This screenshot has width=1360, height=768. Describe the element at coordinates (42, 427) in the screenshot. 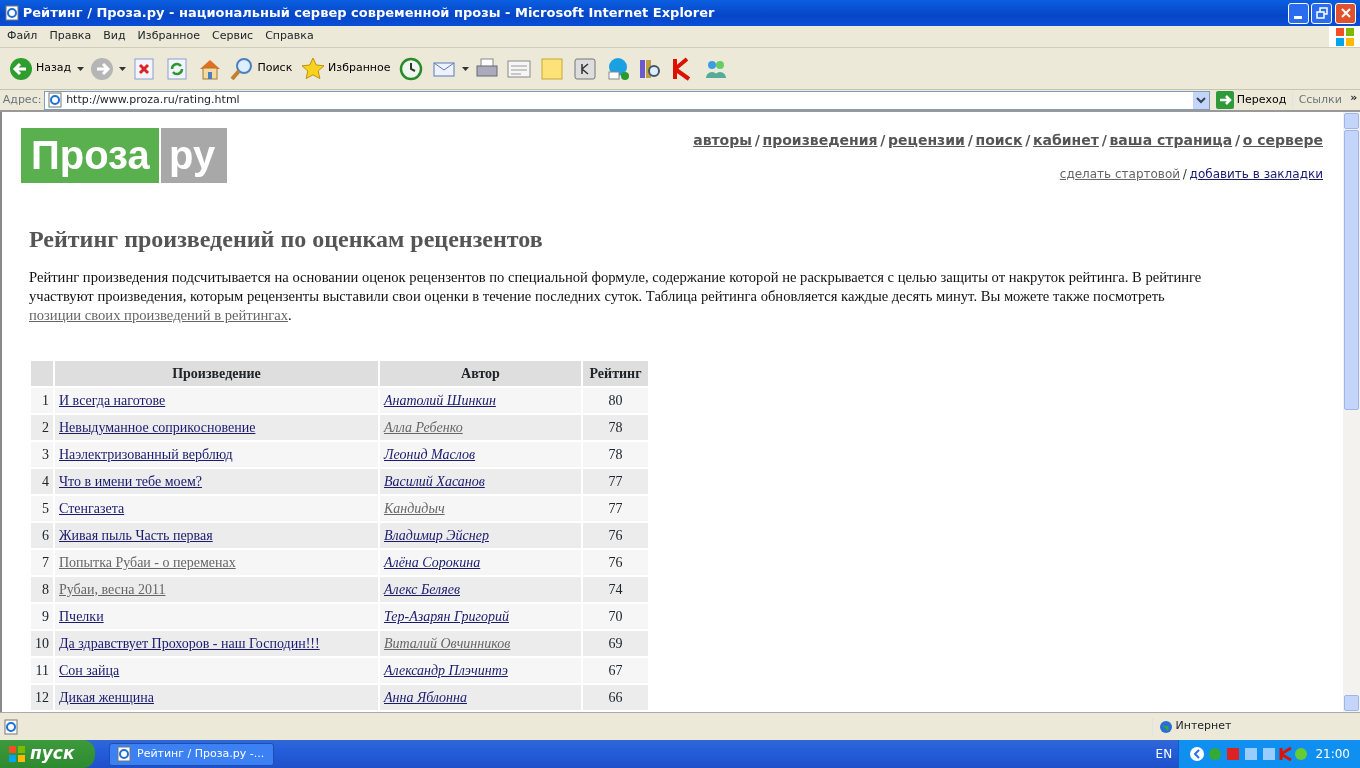

I see `rank-cell: 2` at that location.